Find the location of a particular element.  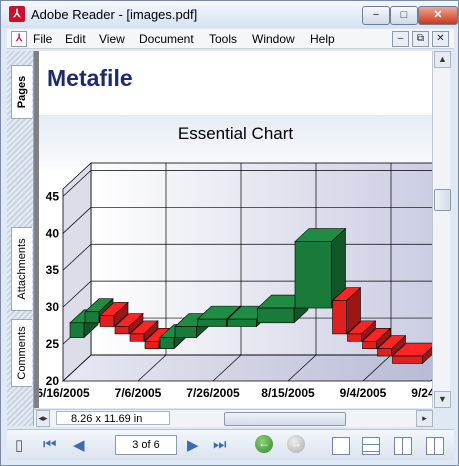

chart-x-tick-label: 7/26/2005 is located at coordinates (213, 393).